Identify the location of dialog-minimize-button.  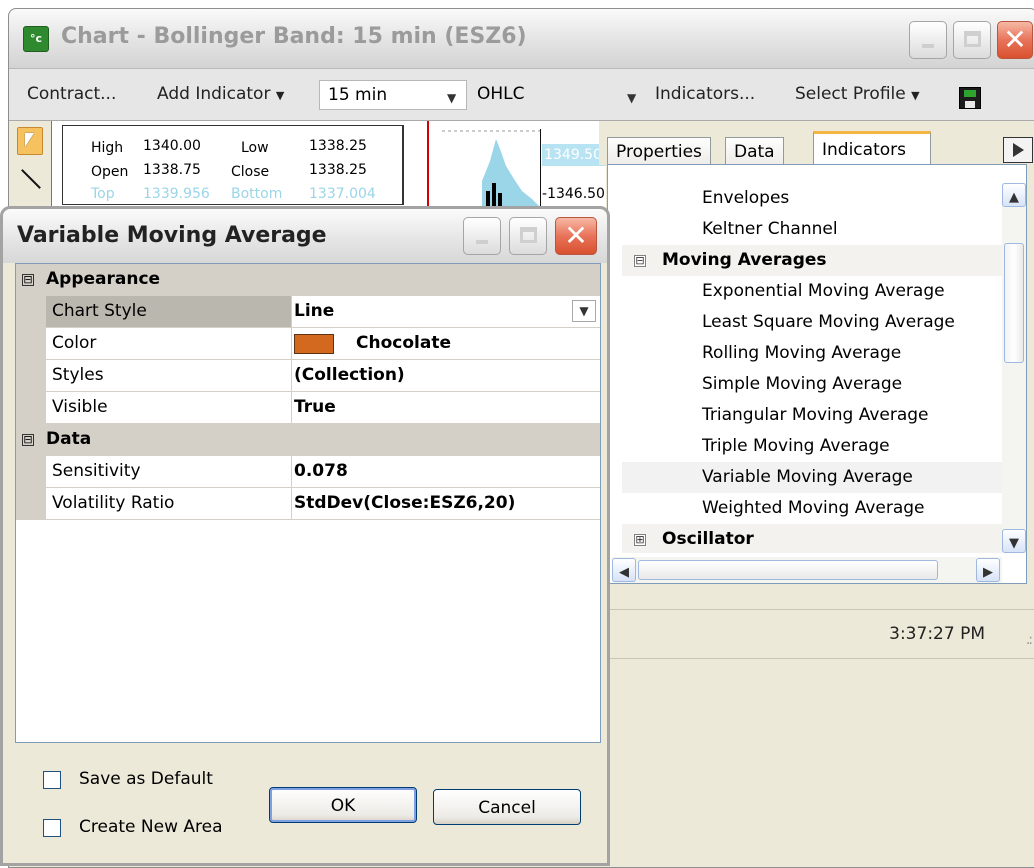
(482, 236).